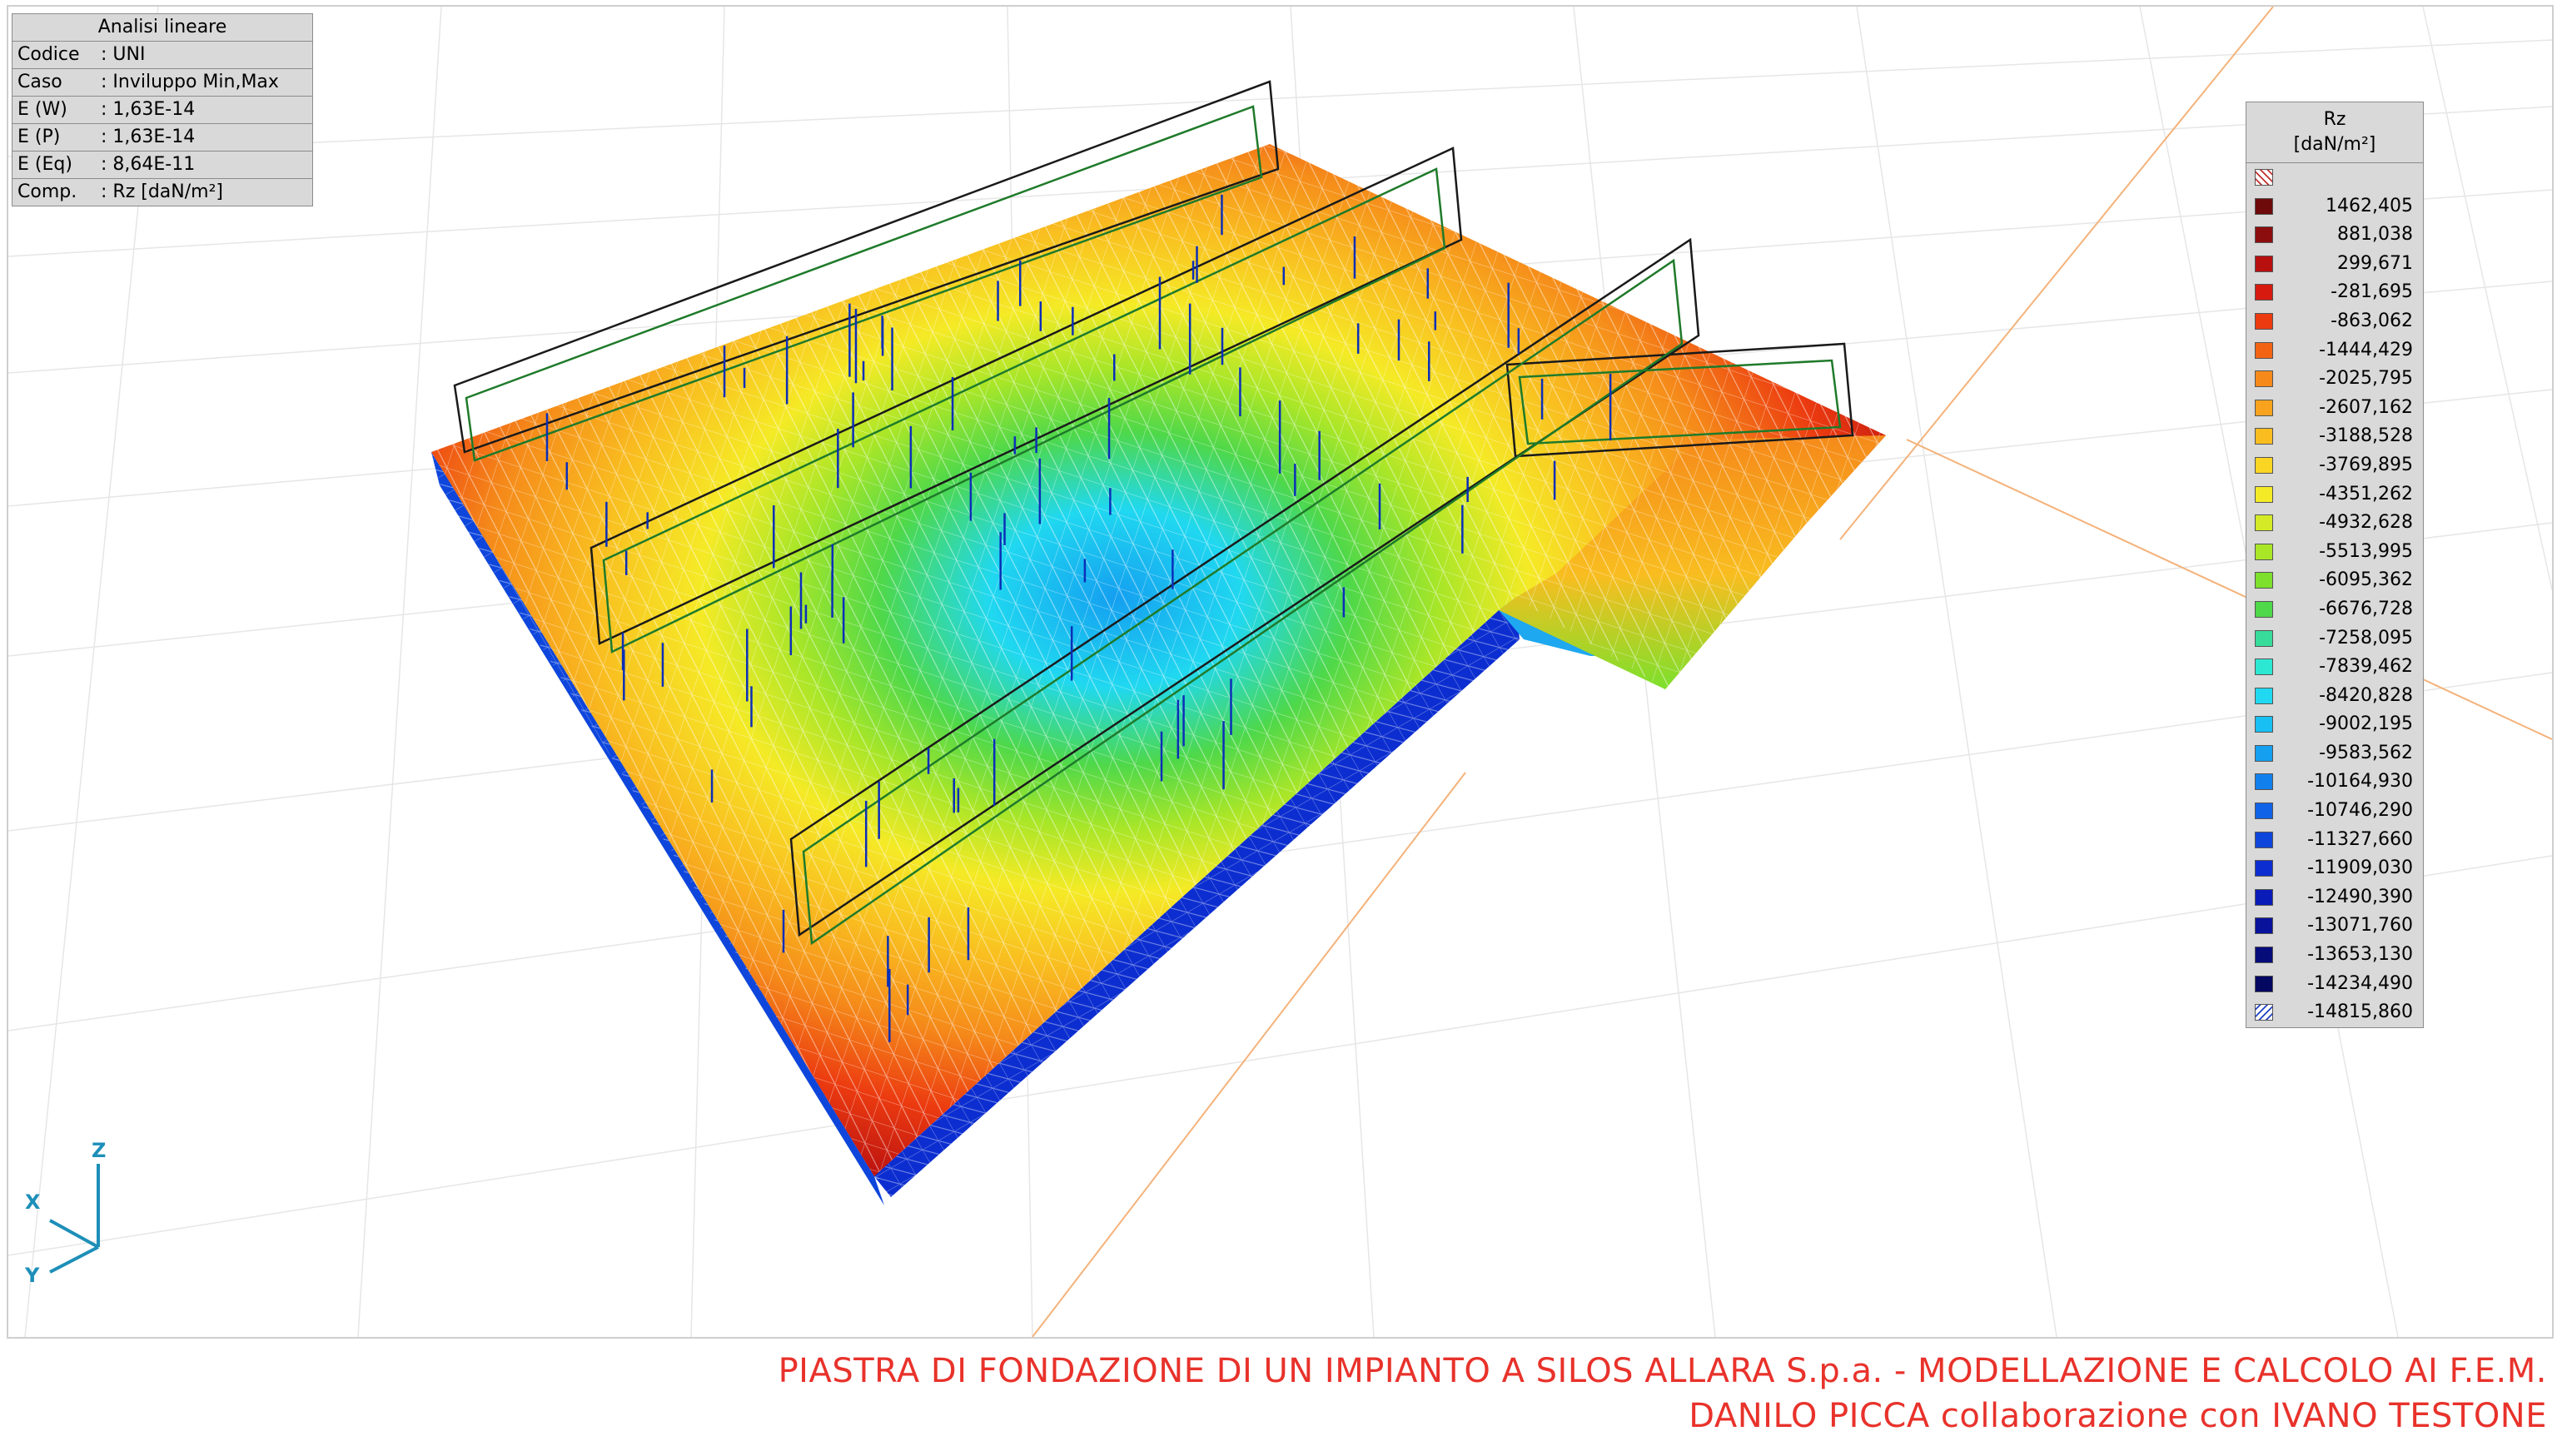  I want to click on legend-value: -863,062, so click(2372, 320).